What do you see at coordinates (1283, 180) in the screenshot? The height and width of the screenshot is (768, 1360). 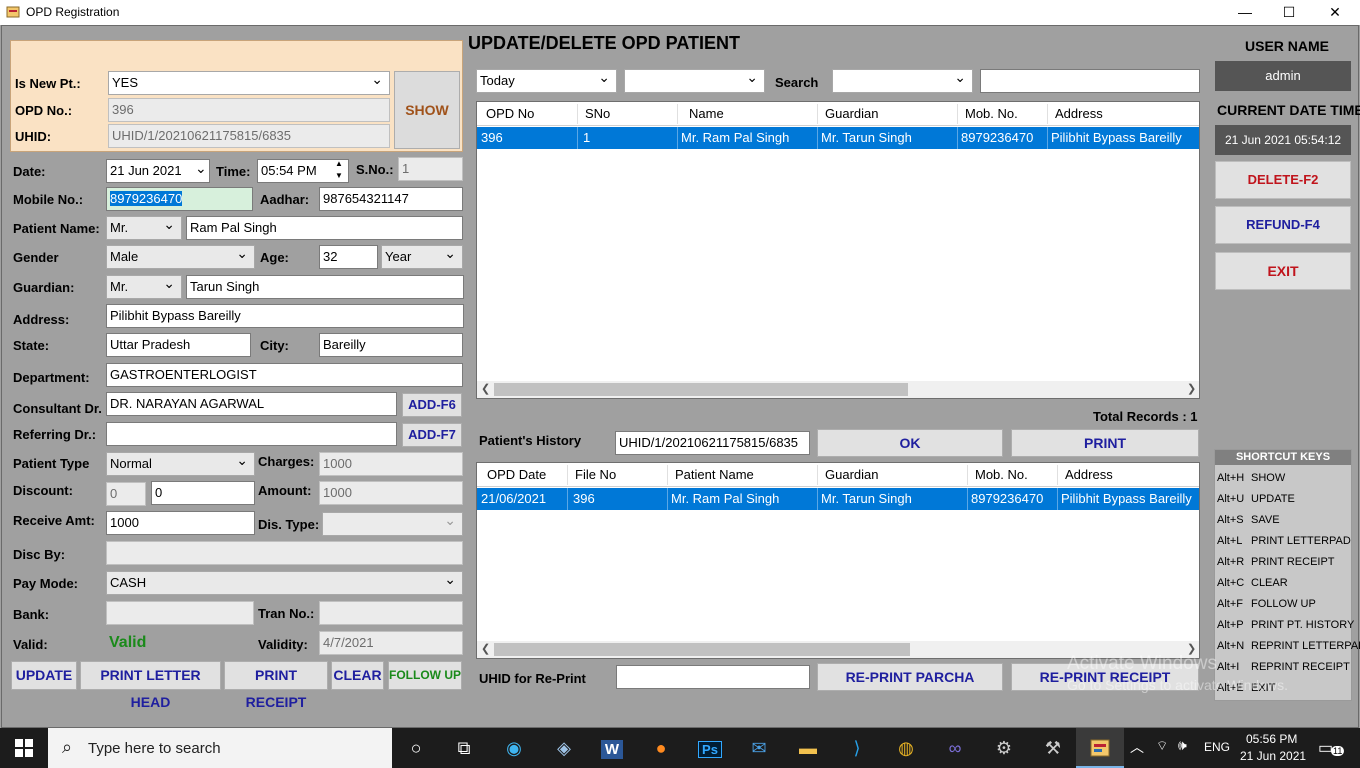 I see `delete-button: DELETE-F2` at bounding box center [1283, 180].